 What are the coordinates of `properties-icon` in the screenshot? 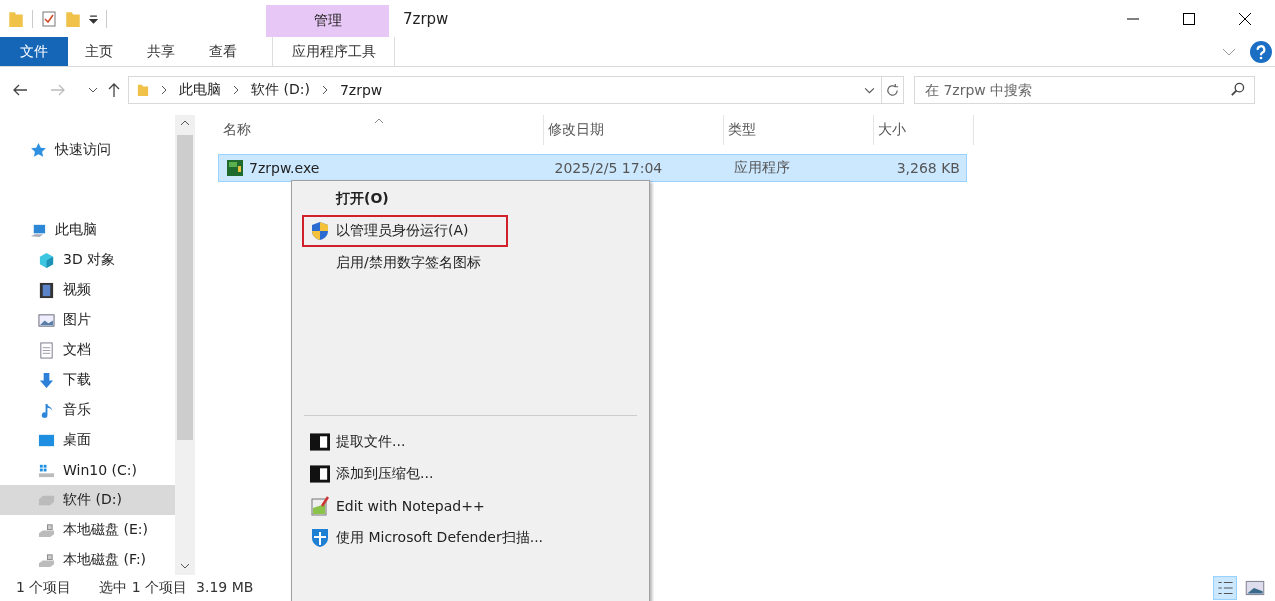 It's located at (49, 19).